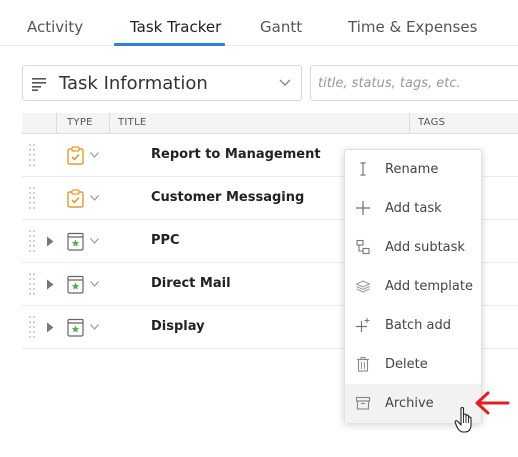  I want to click on tab-gantt: Gantt, so click(281, 27).